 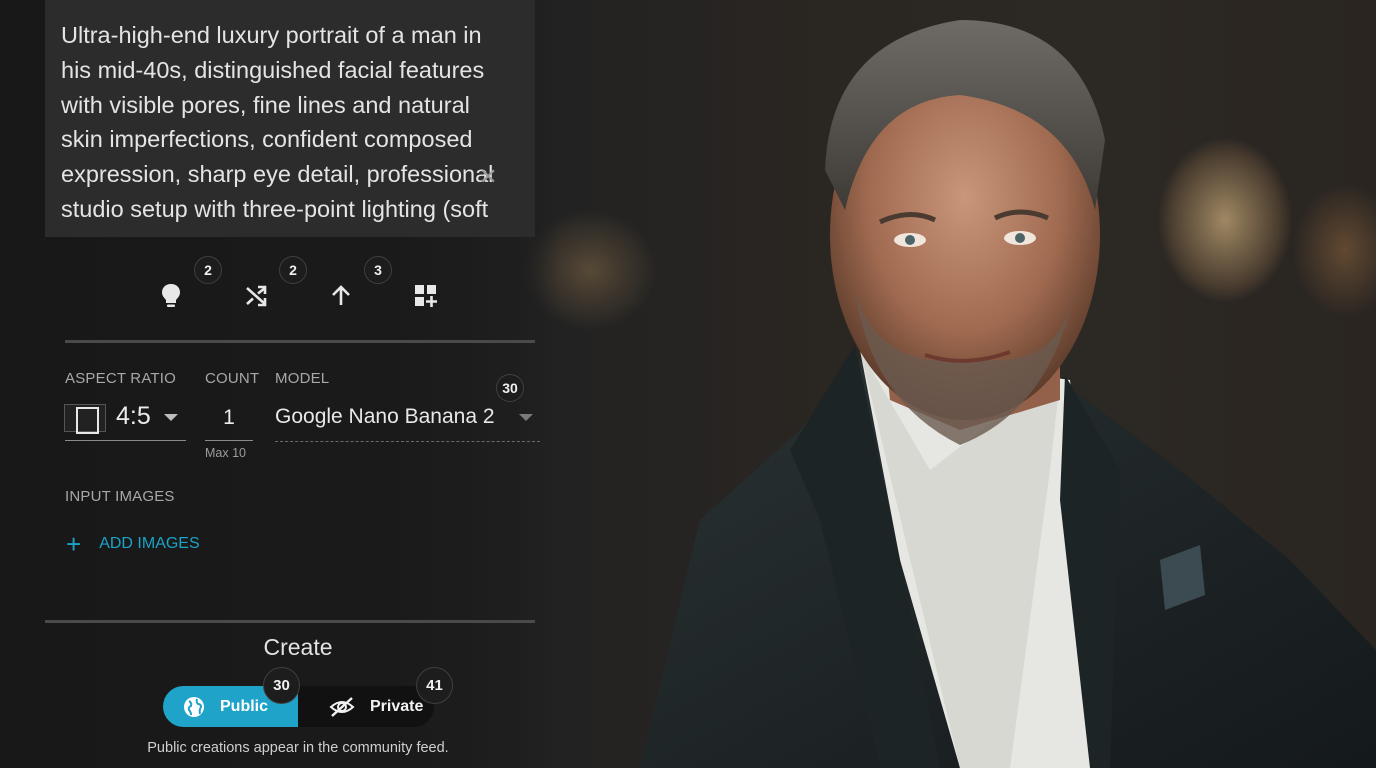 I want to click on enhance-badge: 3, so click(x=378, y=270).